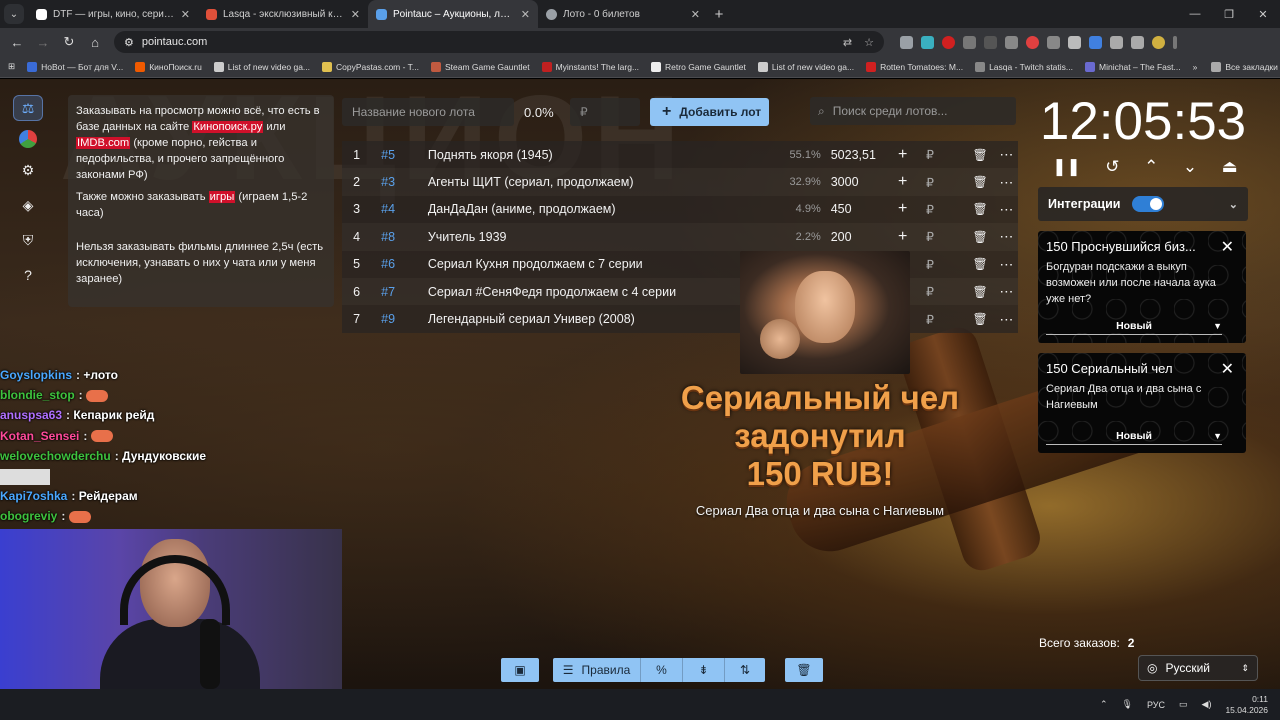 Image resolution: width=1280 pixels, height=720 pixels. What do you see at coordinates (1207, 704) in the screenshot?
I see `volume-icon: ◀)` at bounding box center [1207, 704].